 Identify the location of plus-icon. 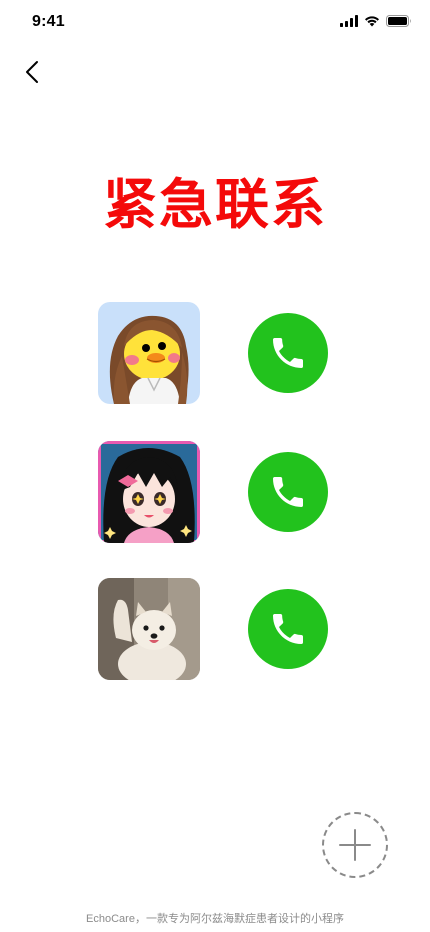
(355, 845).